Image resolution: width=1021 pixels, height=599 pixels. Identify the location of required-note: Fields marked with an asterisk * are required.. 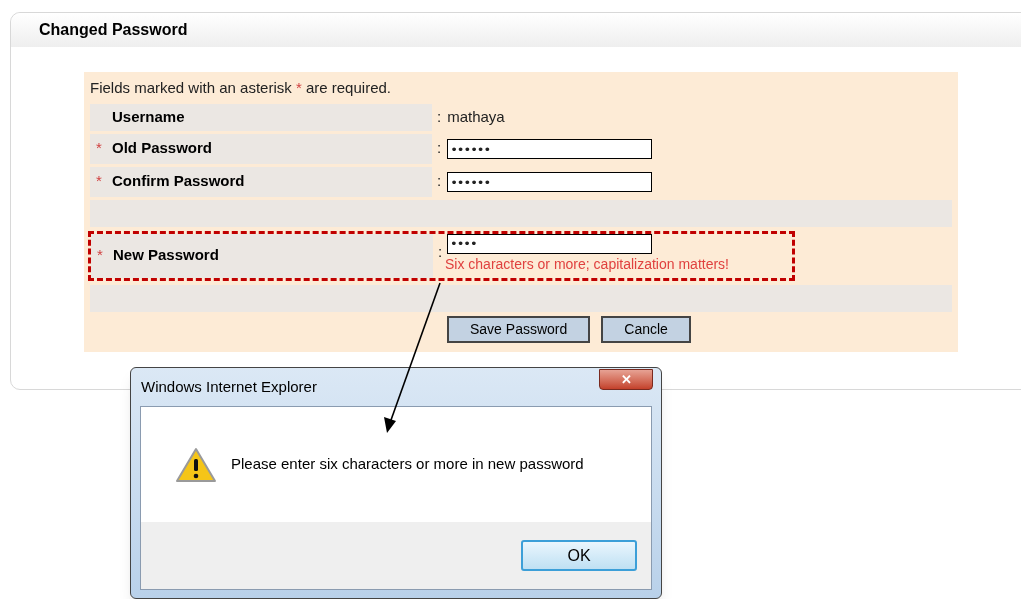
(241, 88).